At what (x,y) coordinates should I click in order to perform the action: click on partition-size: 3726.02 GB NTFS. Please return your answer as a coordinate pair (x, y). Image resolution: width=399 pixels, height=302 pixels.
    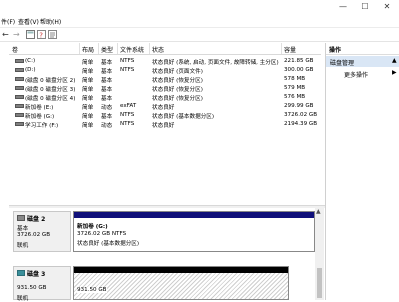
    Looking at the image, I should click on (102, 234).